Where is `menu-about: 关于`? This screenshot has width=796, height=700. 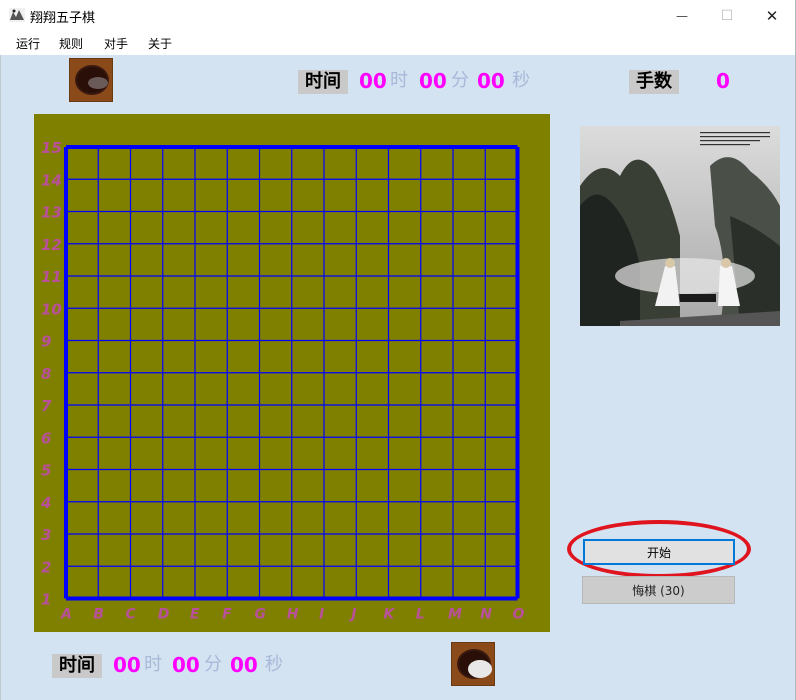
menu-about: 关于 is located at coordinates (160, 43).